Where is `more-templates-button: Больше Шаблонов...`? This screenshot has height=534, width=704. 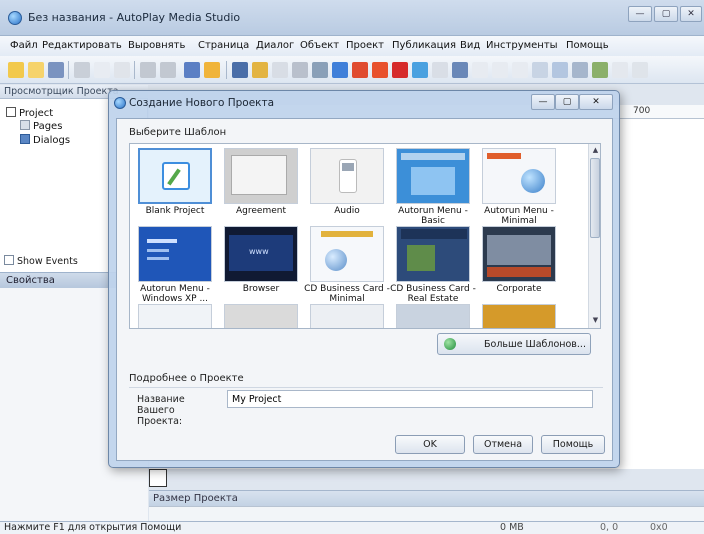
more-templates-button: Больше Шаблонов... is located at coordinates (514, 344).